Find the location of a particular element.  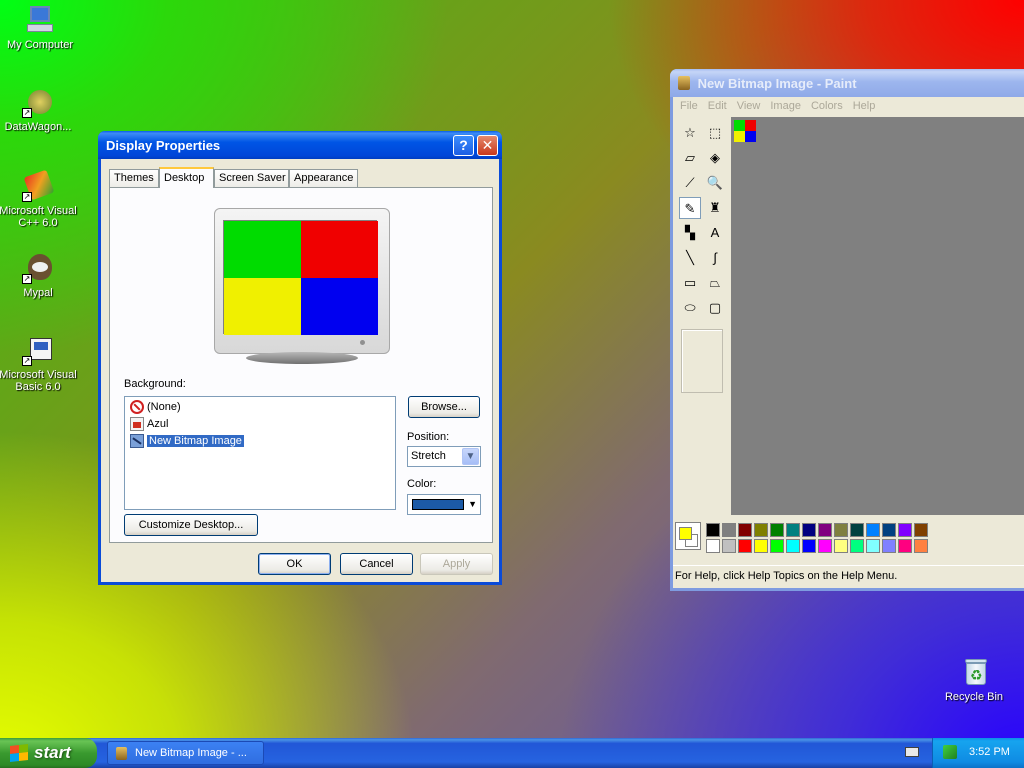

list-item-selected: New Bitmap Image is located at coordinates (260, 441).